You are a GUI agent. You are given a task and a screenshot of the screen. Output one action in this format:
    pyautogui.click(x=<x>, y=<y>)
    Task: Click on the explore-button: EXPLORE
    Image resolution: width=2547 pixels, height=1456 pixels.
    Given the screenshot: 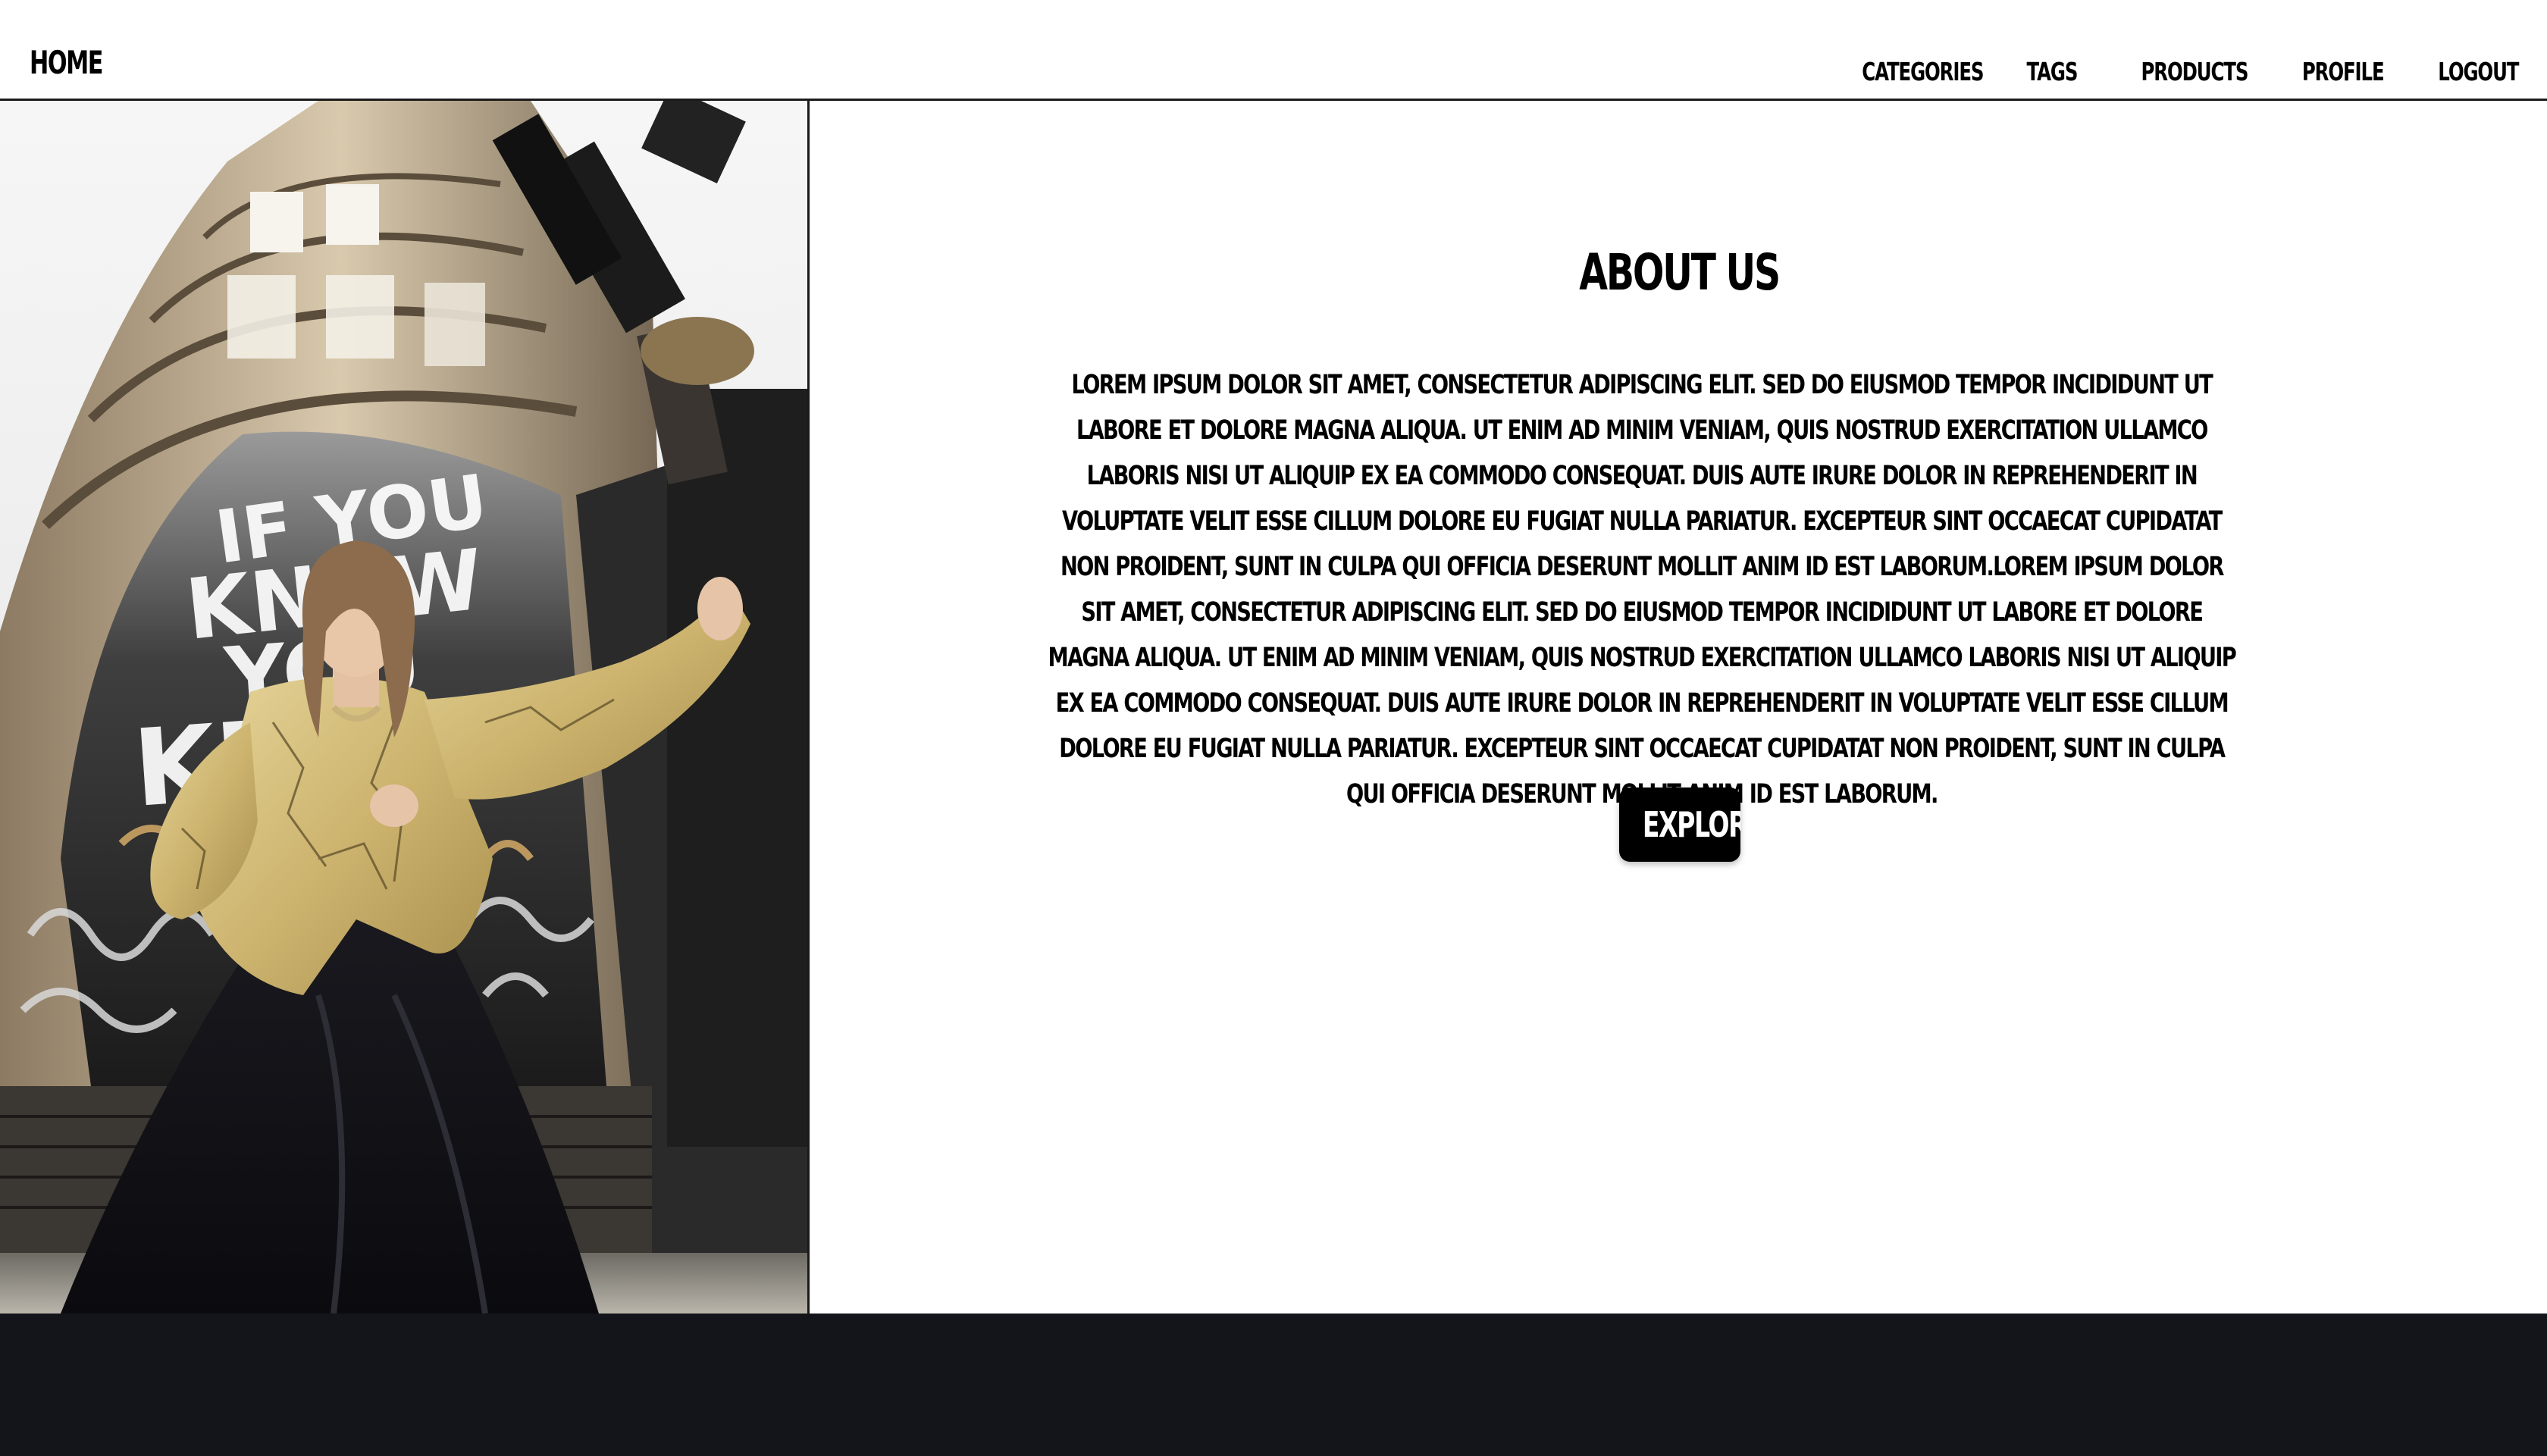 What is the action you would take?
    pyautogui.click(x=1679, y=824)
    